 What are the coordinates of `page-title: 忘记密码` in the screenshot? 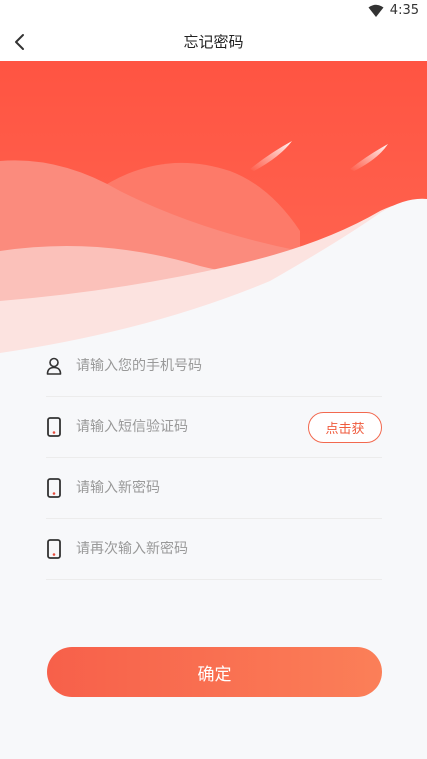 It's located at (213, 42).